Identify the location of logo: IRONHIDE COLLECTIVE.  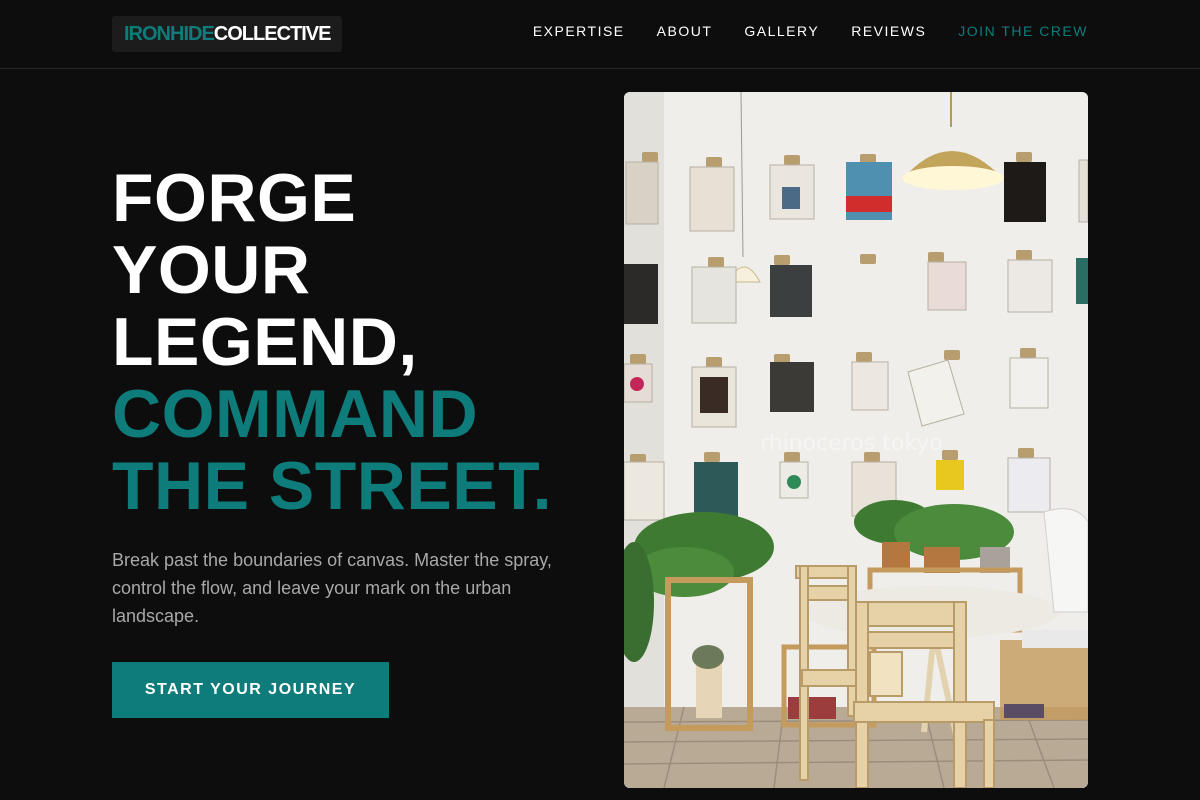
(227, 34).